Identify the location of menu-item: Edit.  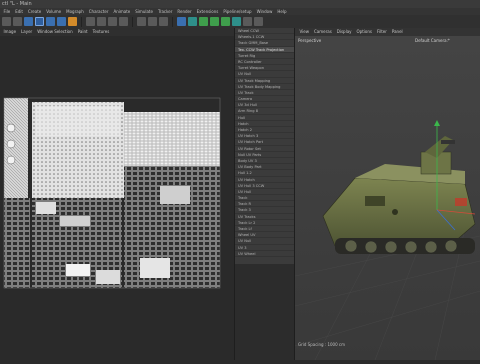
(19, 11).